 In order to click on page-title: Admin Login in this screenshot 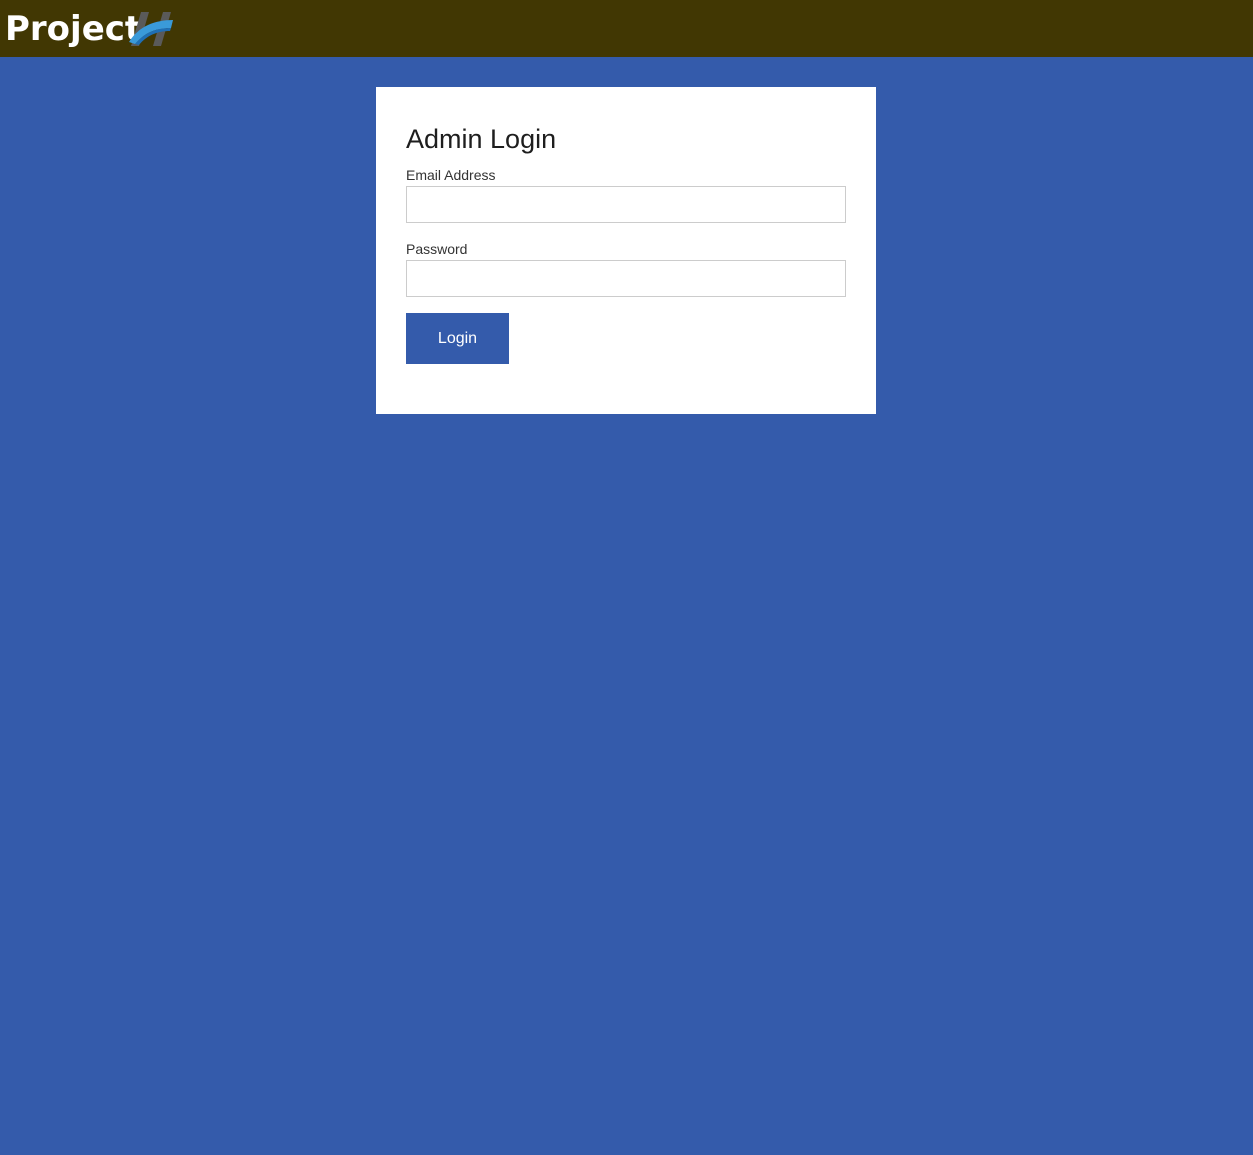, I will do `click(481, 139)`.